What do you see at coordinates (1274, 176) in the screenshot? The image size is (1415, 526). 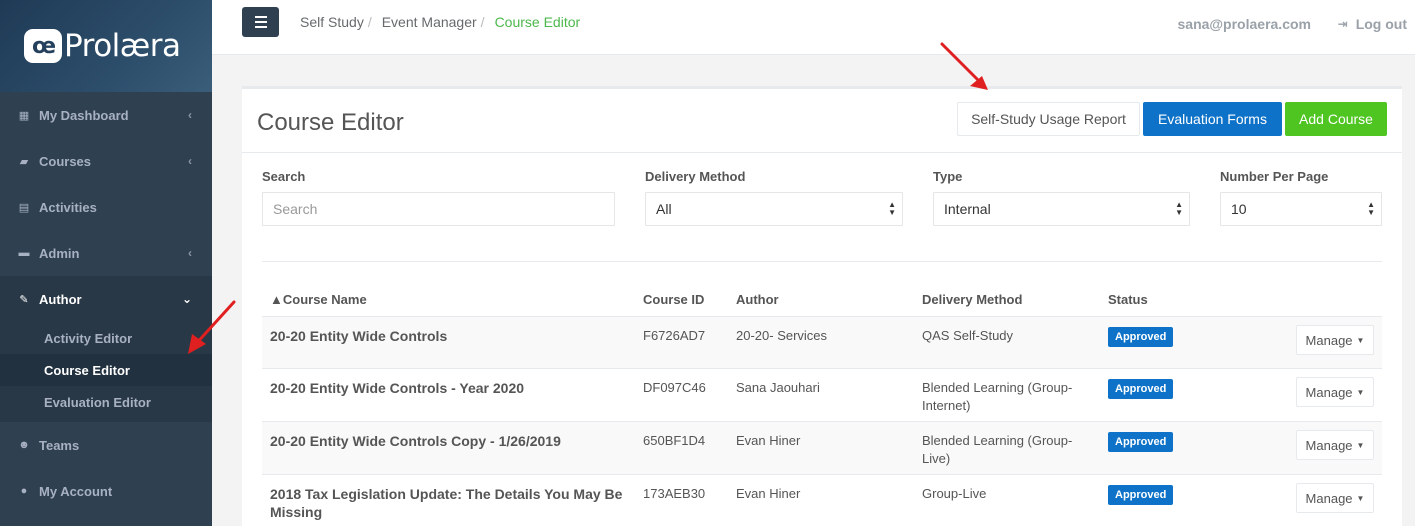 I see `number-per-page-label: Number Per Page` at bounding box center [1274, 176].